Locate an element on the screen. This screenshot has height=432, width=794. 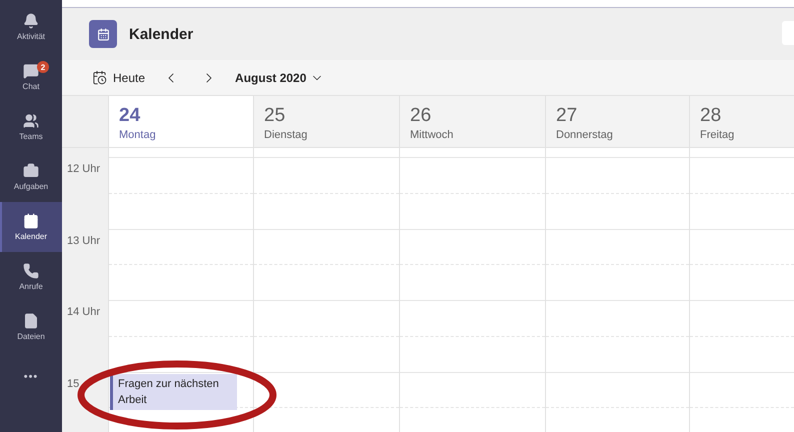
time-label: 12 Uhr is located at coordinates (83, 169).